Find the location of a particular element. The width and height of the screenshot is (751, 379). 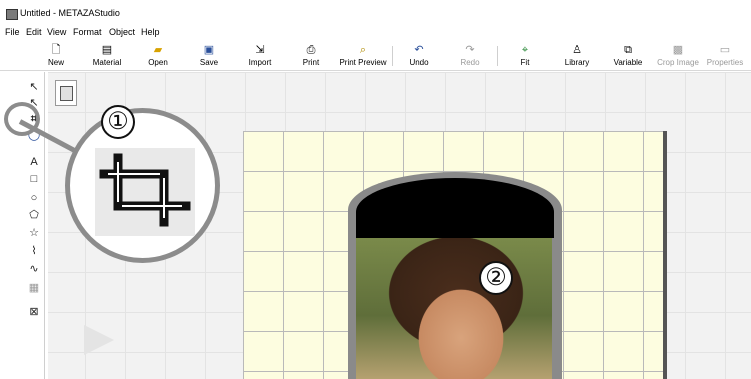

photo-image is located at coordinates (454, 308).